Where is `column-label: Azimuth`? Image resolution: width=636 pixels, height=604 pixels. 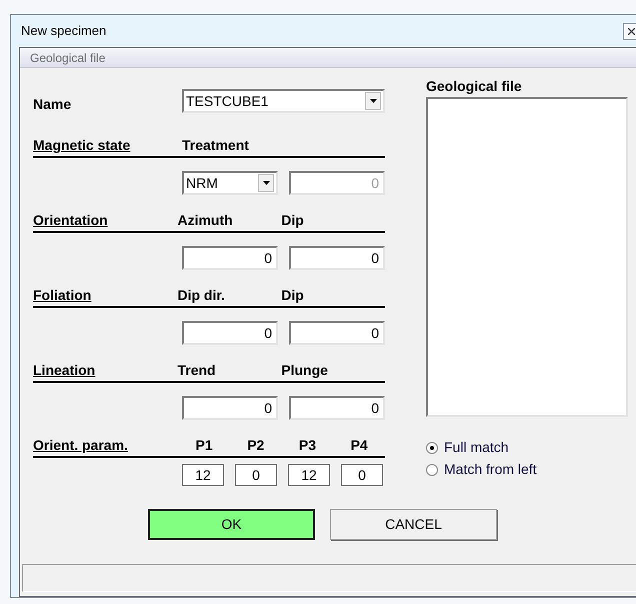
column-label: Azimuth is located at coordinates (205, 220).